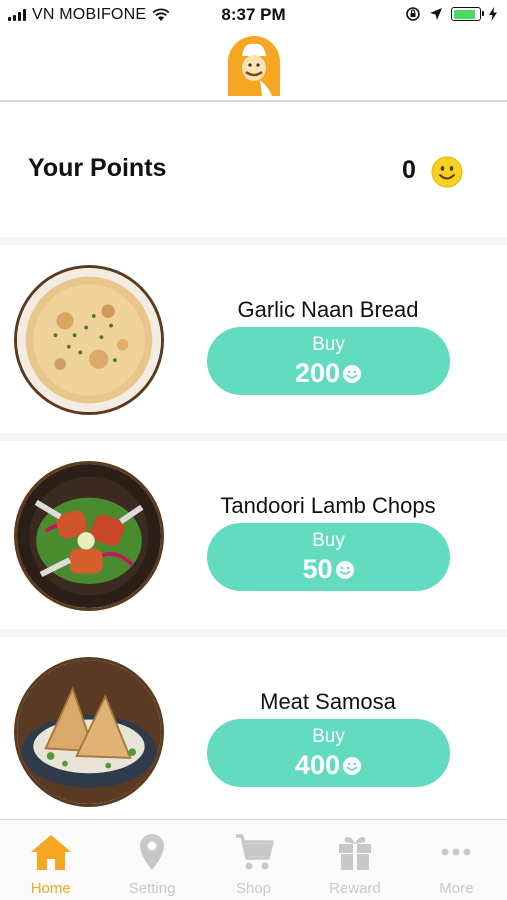  I want to click on tab-label: Reward, so click(355, 888).